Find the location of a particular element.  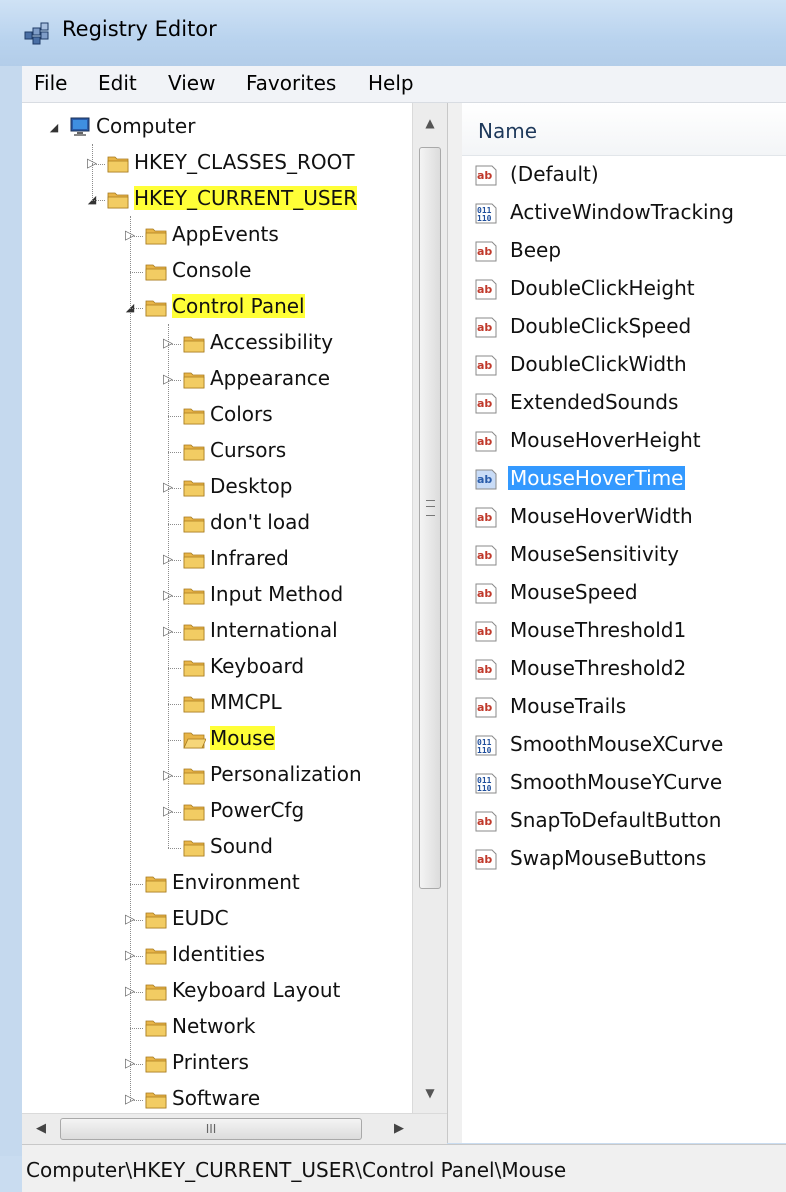

name-column-header: Name is located at coordinates (624, 129).